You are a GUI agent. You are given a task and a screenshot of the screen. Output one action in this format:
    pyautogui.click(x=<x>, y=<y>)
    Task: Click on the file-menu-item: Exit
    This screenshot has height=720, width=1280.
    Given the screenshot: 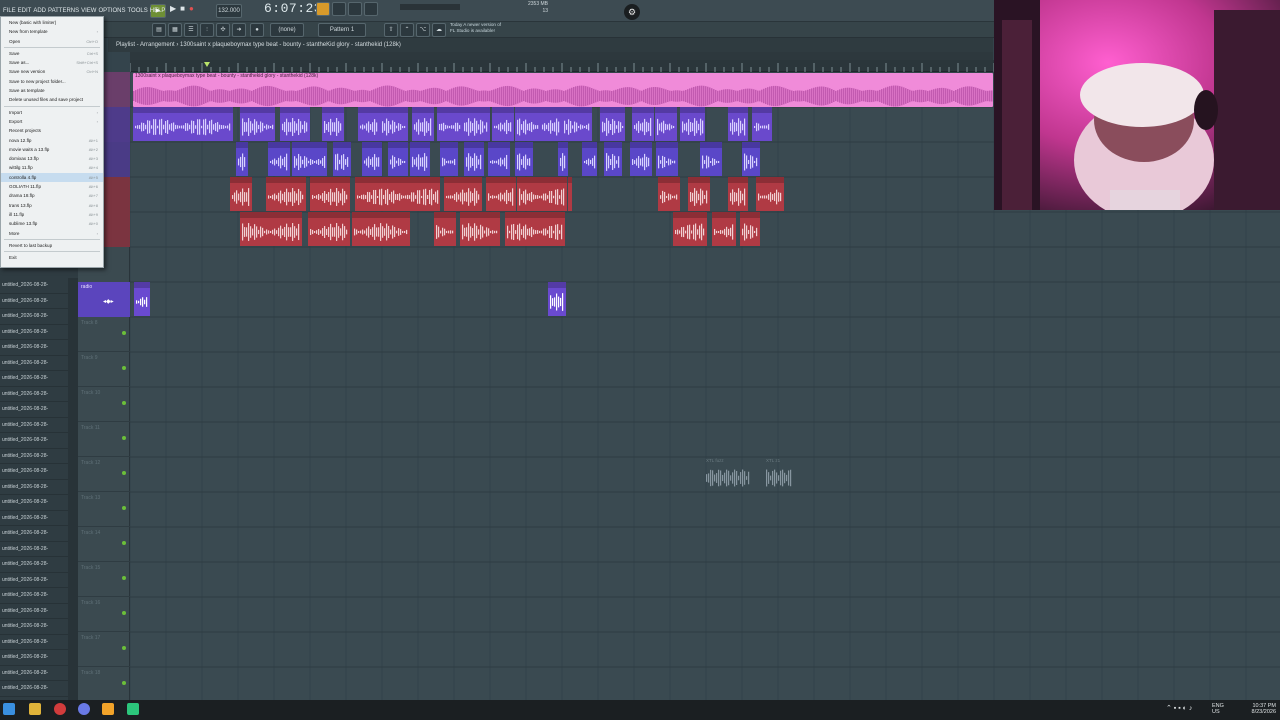 What is the action you would take?
    pyautogui.click(x=52, y=257)
    